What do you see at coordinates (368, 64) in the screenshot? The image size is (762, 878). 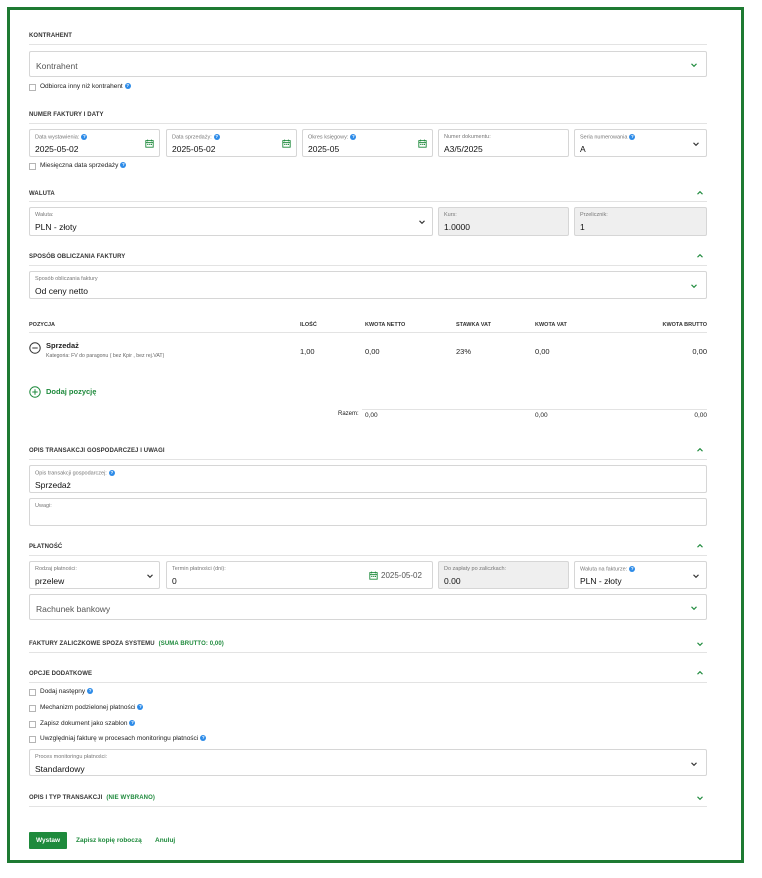 I see `contractor-select: Kontrahent` at bounding box center [368, 64].